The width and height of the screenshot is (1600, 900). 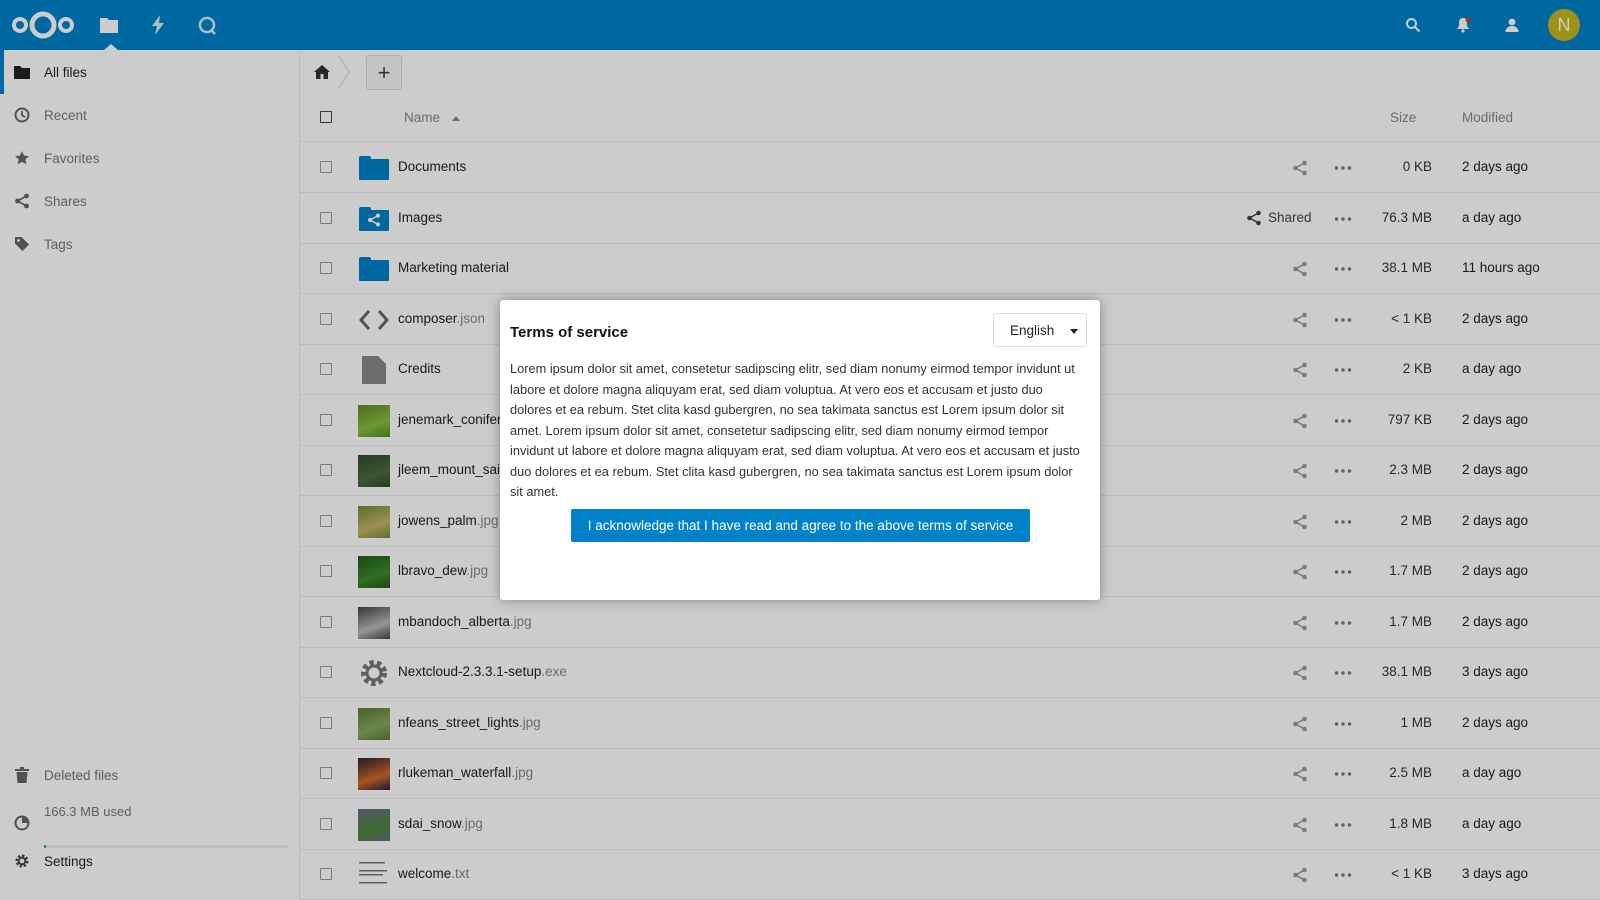 What do you see at coordinates (569, 332) in the screenshot?
I see `dialog-title: Terms of service` at bounding box center [569, 332].